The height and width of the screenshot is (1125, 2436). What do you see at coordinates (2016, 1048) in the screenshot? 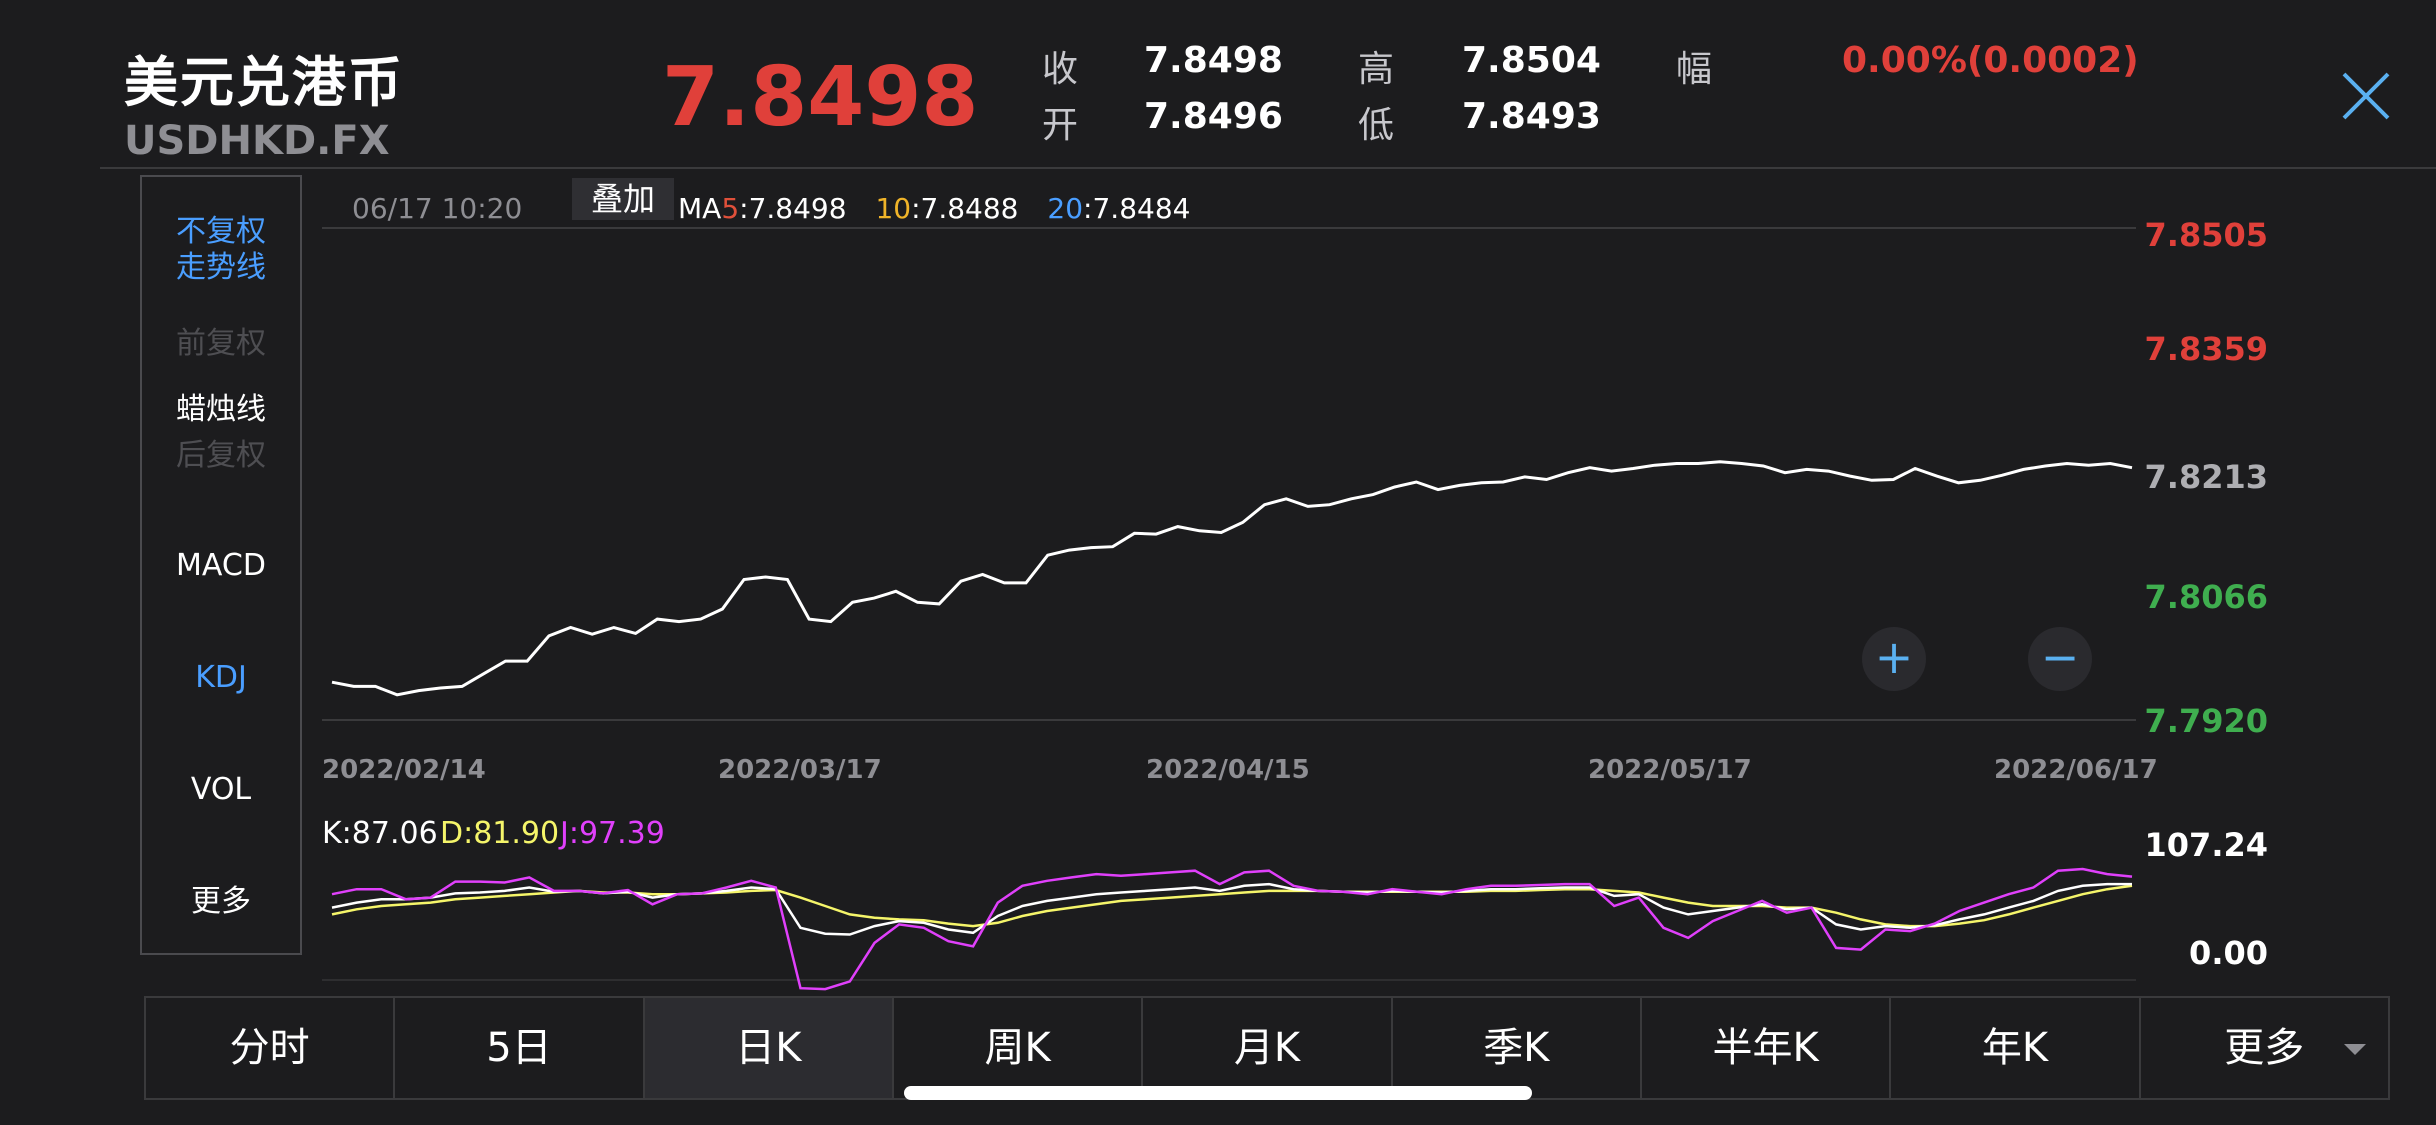
I see `tab-yearly-k: 年K` at bounding box center [2016, 1048].